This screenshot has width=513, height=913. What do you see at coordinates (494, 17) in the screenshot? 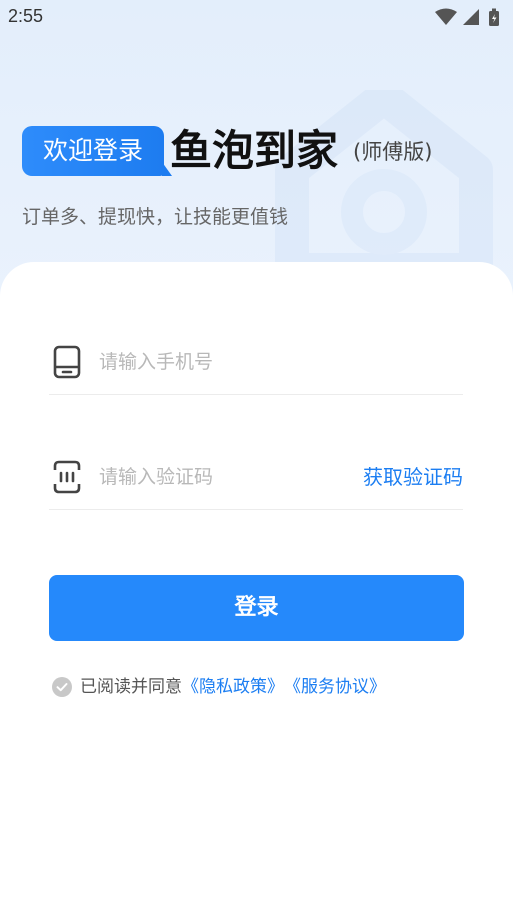
I see `battery-icon` at bounding box center [494, 17].